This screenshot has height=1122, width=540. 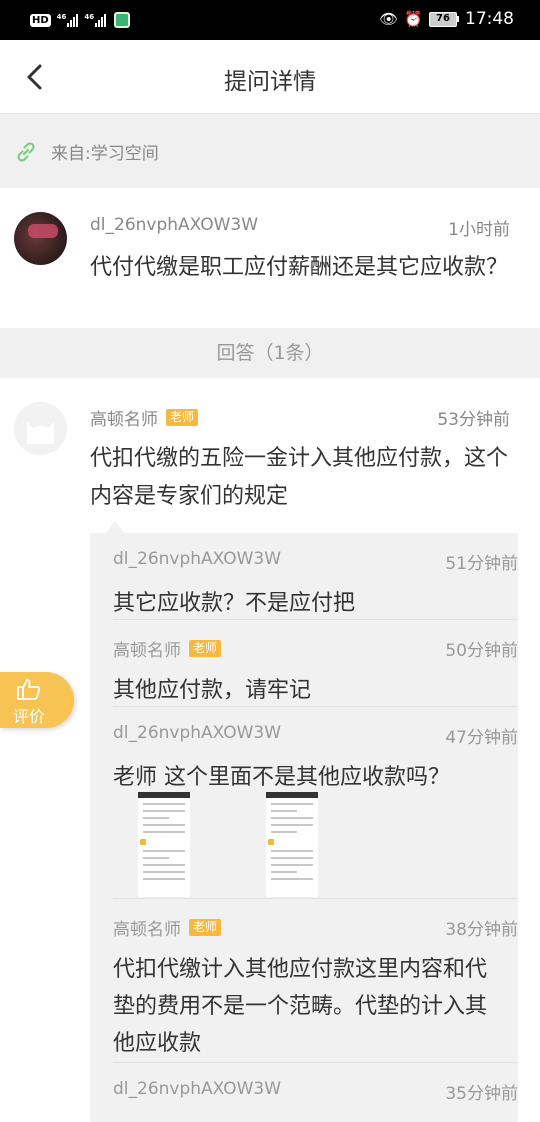 What do you see at coordinates (105, 154) in the screenshot?
I see `source-label: 来自:学习空间` at bounding box center [105, 154].